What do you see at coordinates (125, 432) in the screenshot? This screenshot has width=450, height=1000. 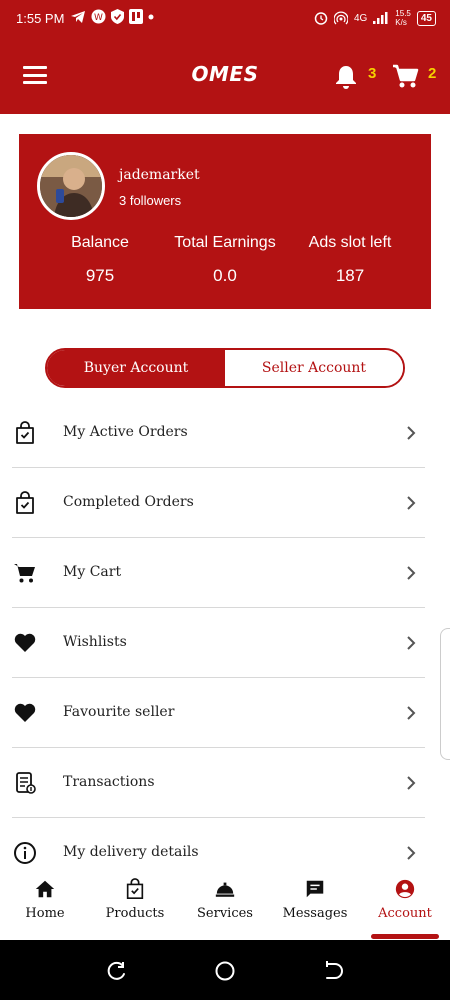 I see `menu-item-label: My Active Orders` at bounding box center [125, 432].